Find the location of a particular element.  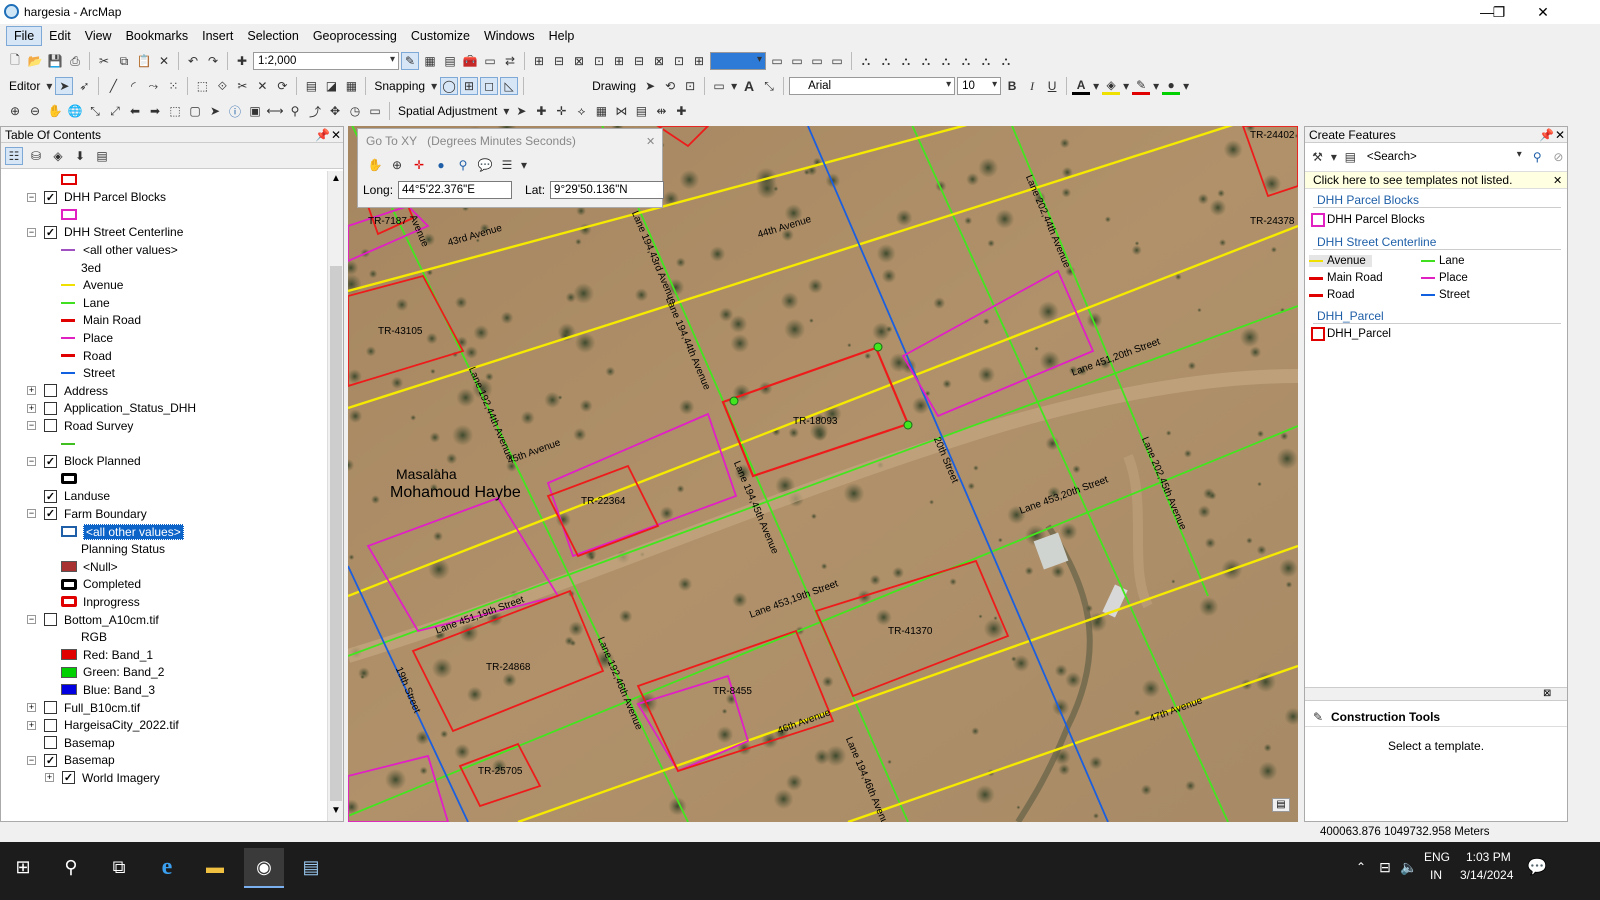

undo-icon: ↶ is located at coordinates (193, 61).